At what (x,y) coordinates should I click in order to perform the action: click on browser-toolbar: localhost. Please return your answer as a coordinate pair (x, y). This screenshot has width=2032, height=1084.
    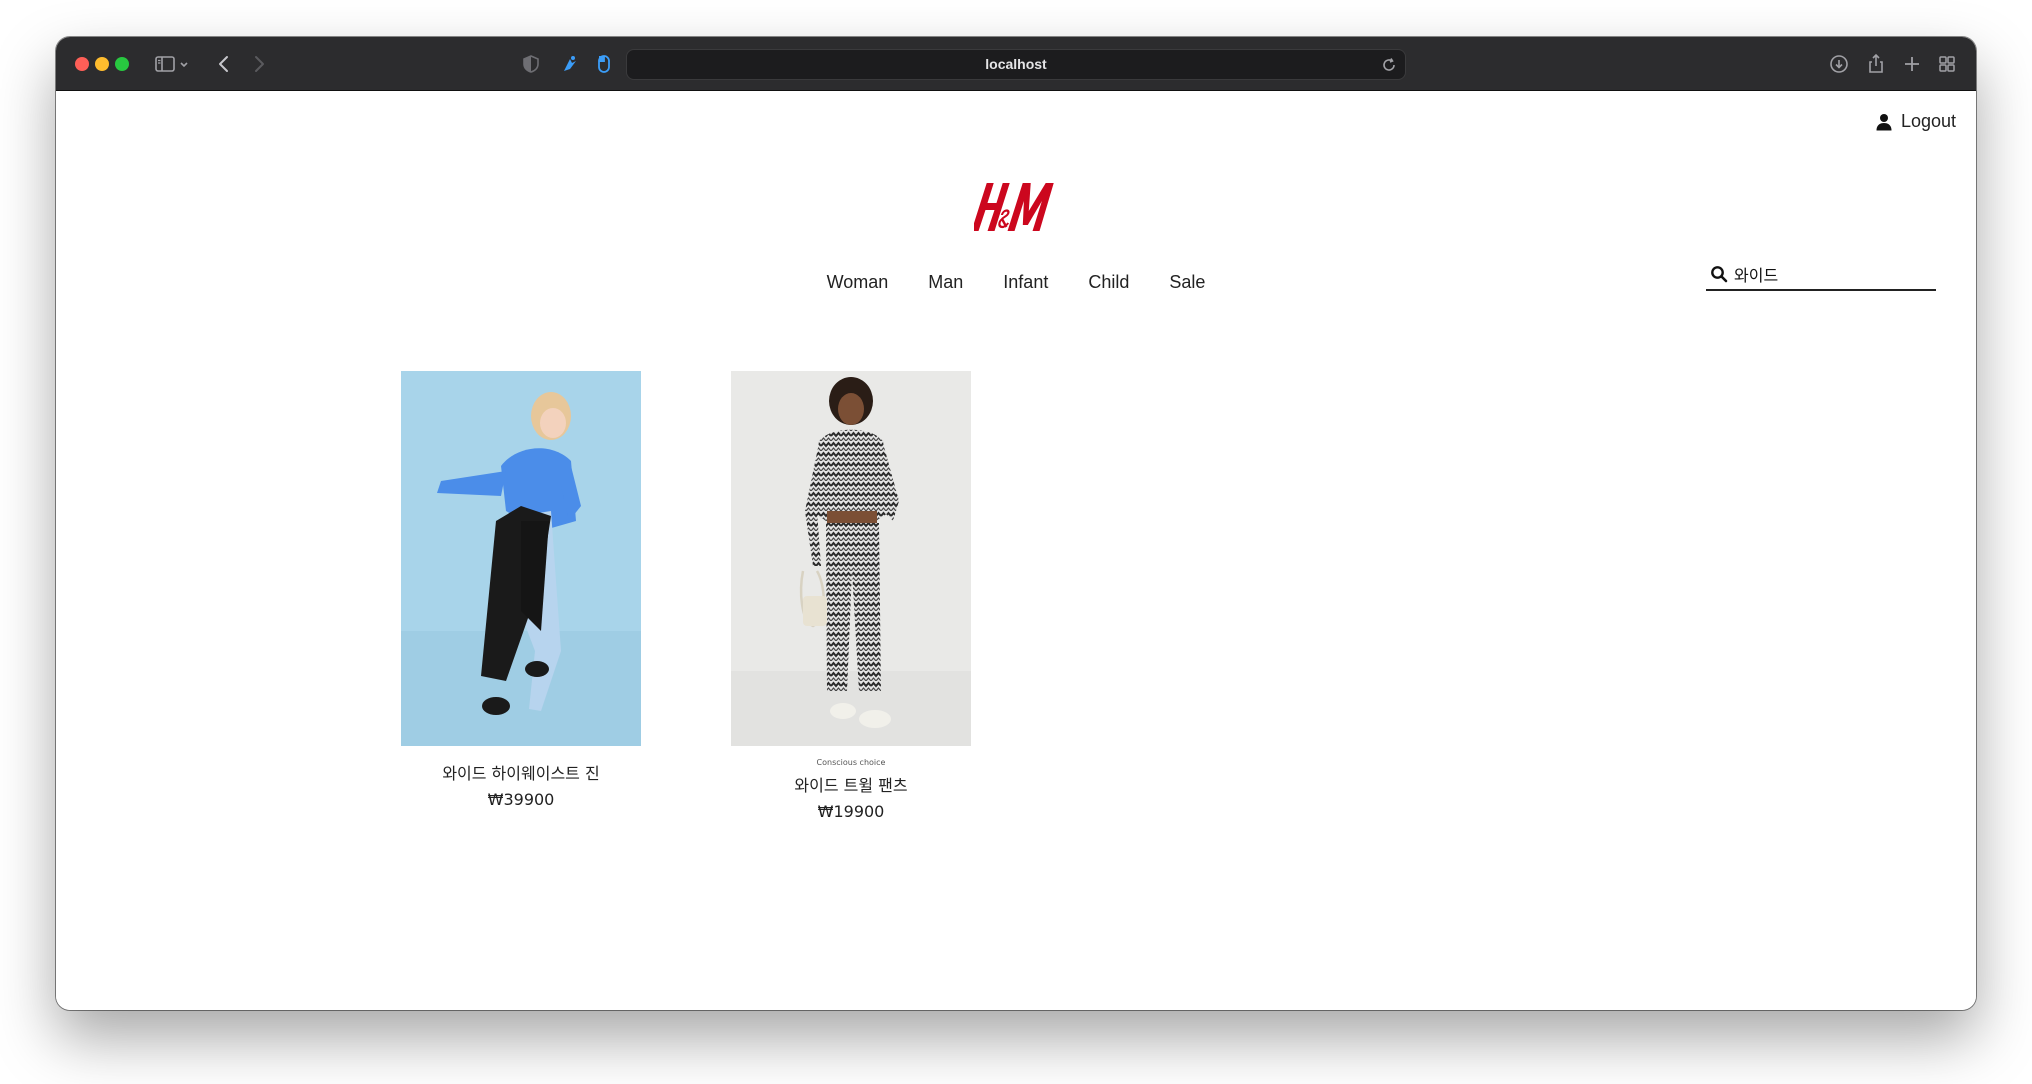
    Looking at the image, I should click on (1016, 64).